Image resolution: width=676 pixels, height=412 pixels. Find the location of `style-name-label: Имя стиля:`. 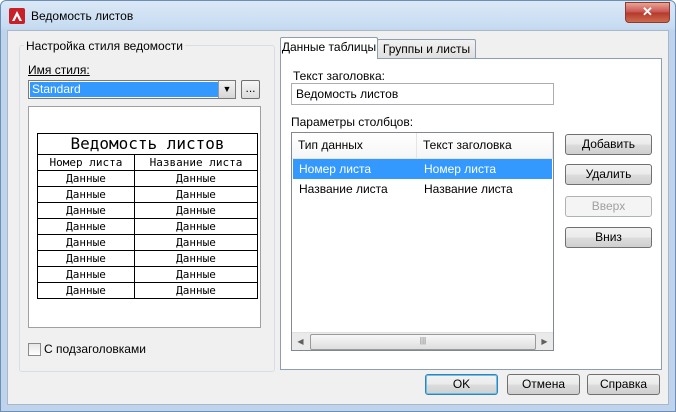

style-name-label: Имя стиля: is located at coordinates (59, 70).